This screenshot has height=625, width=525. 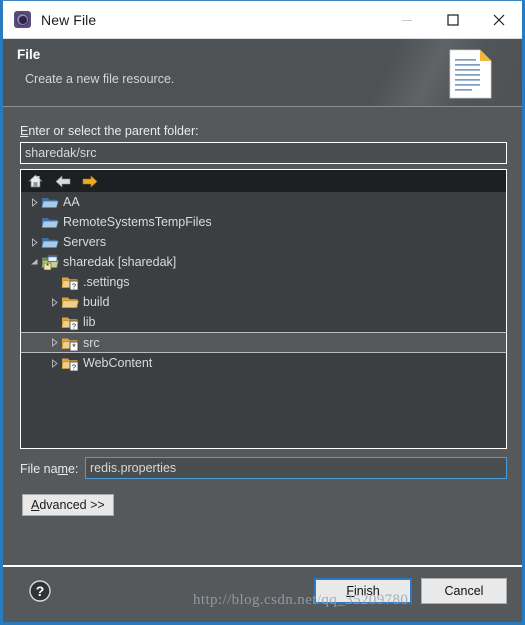 What do you see at coordinates (263, 342) in the screenshot?
I see `tree-row: * src` at bounding box center [263, 342].